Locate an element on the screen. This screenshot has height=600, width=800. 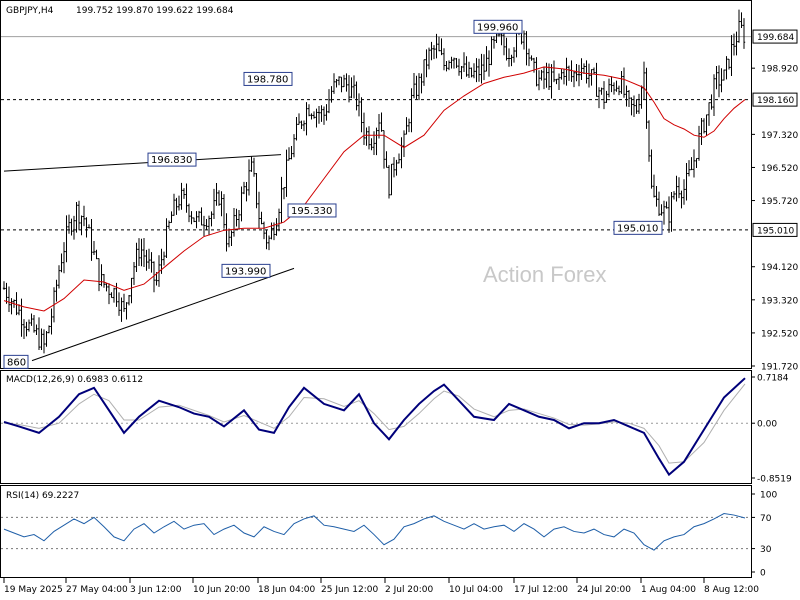
rsi-panel-frame is located at coordinates (376, 531).